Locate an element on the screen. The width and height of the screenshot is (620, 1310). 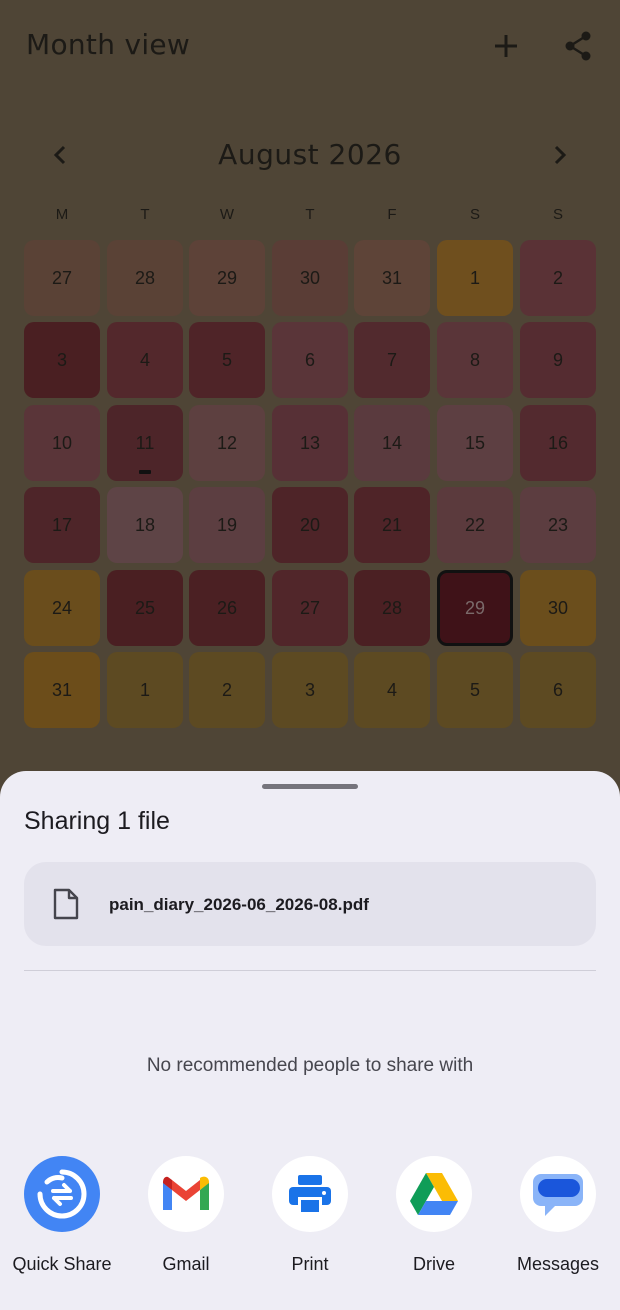
calendar-day-cell: 20 is located at coordinates (310, 525).